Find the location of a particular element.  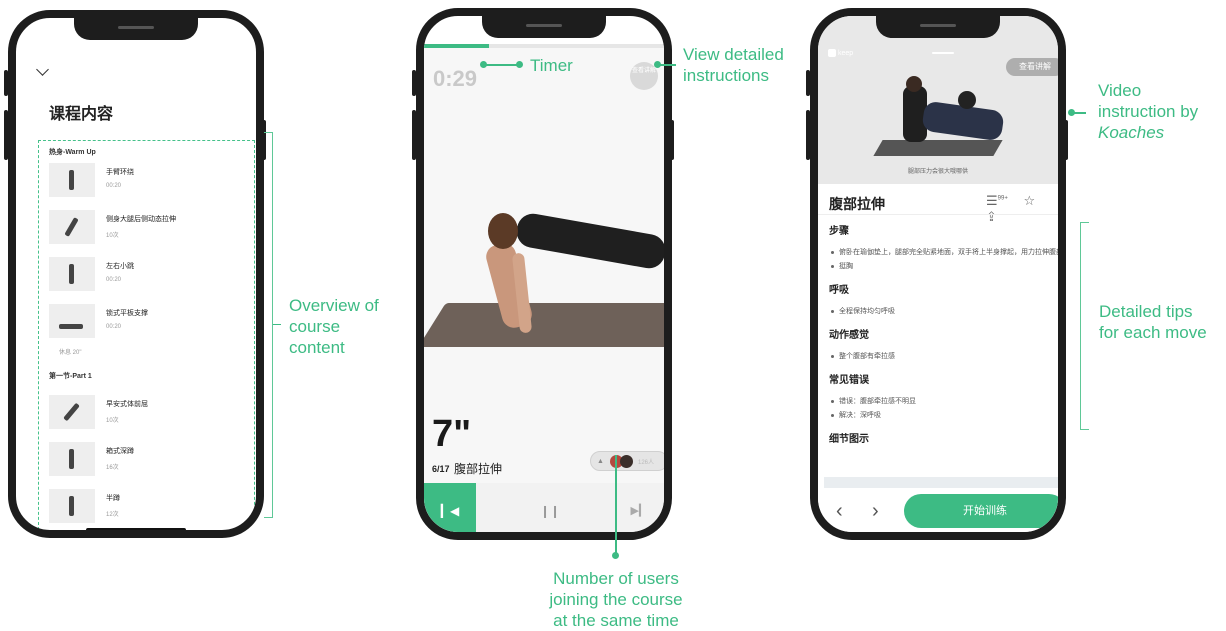

exercise-video: 0:29 查看讲解 7" 6/17 腹部拉伸 ▲ 126人 is located at coordinates (544, 265).